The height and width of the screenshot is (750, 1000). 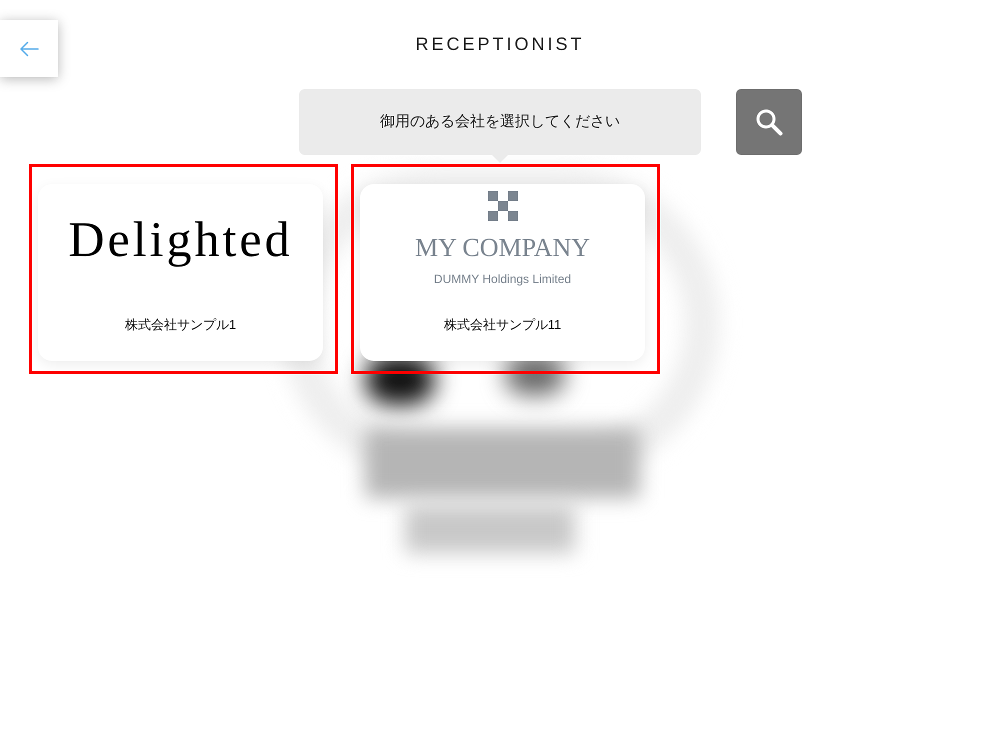 What do you see at coordinates (499, 44) in the screenshot?
I see `app-title: RECEPTIONIST` at bounding box center [499, 44].